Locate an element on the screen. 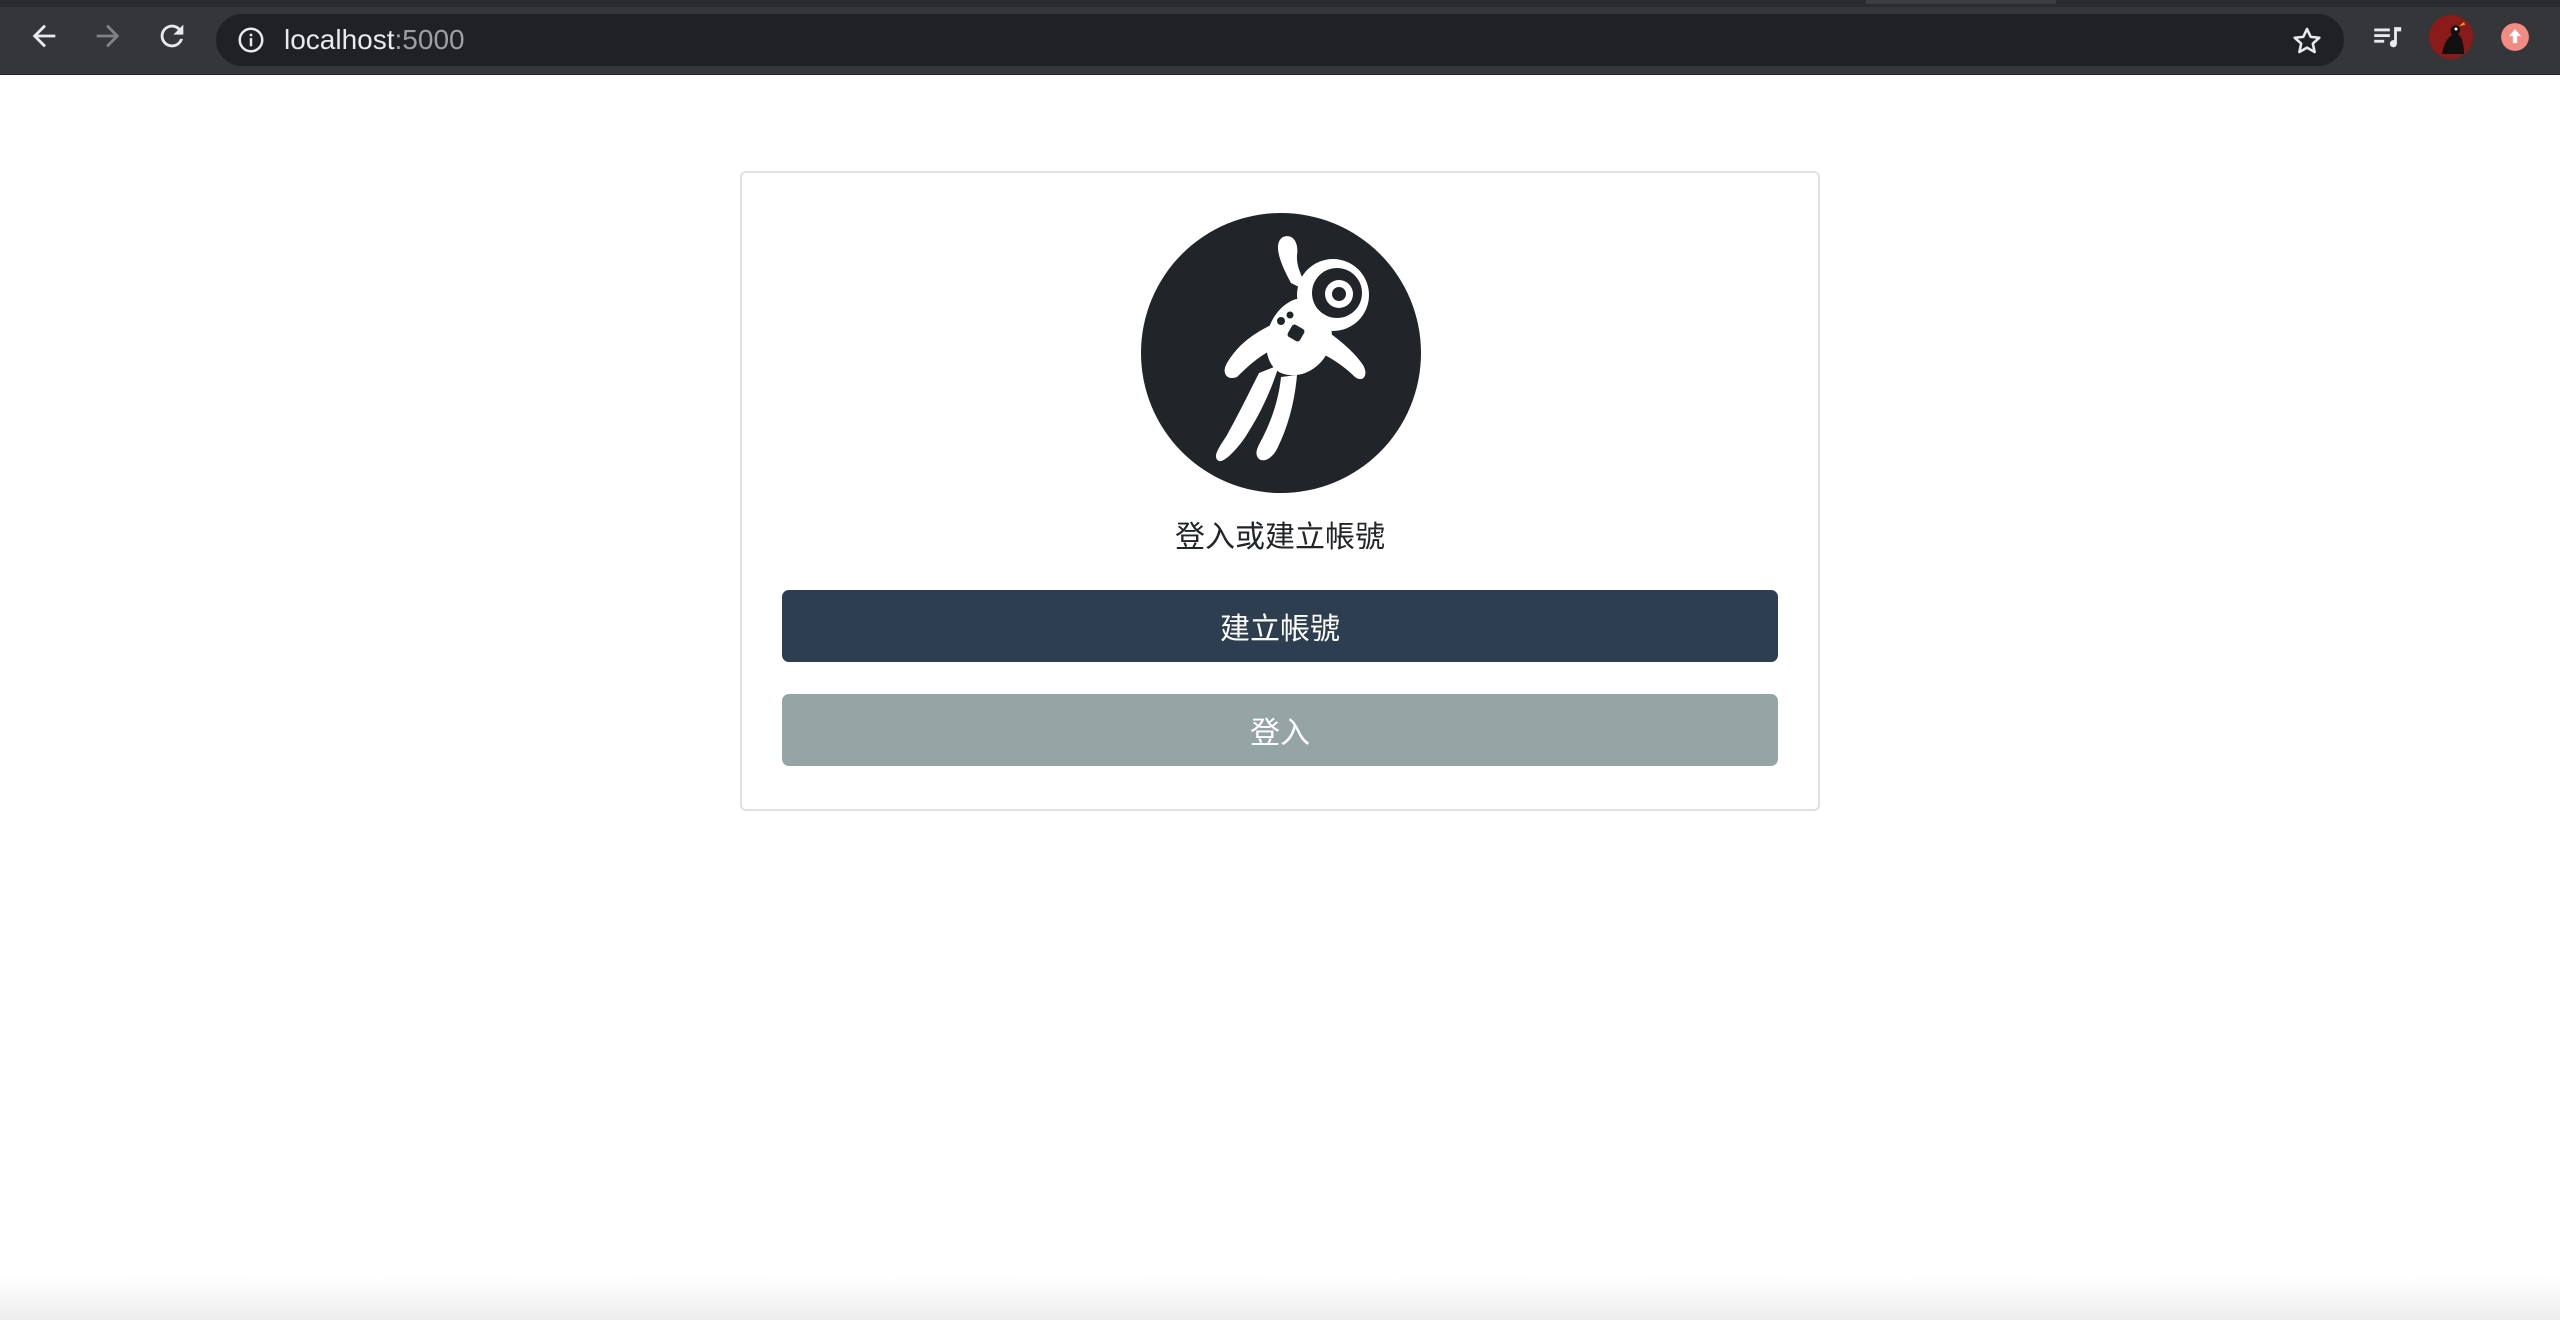 The image size is (2560, 1320). profile-avatar is located at coordinates (2451, 37).